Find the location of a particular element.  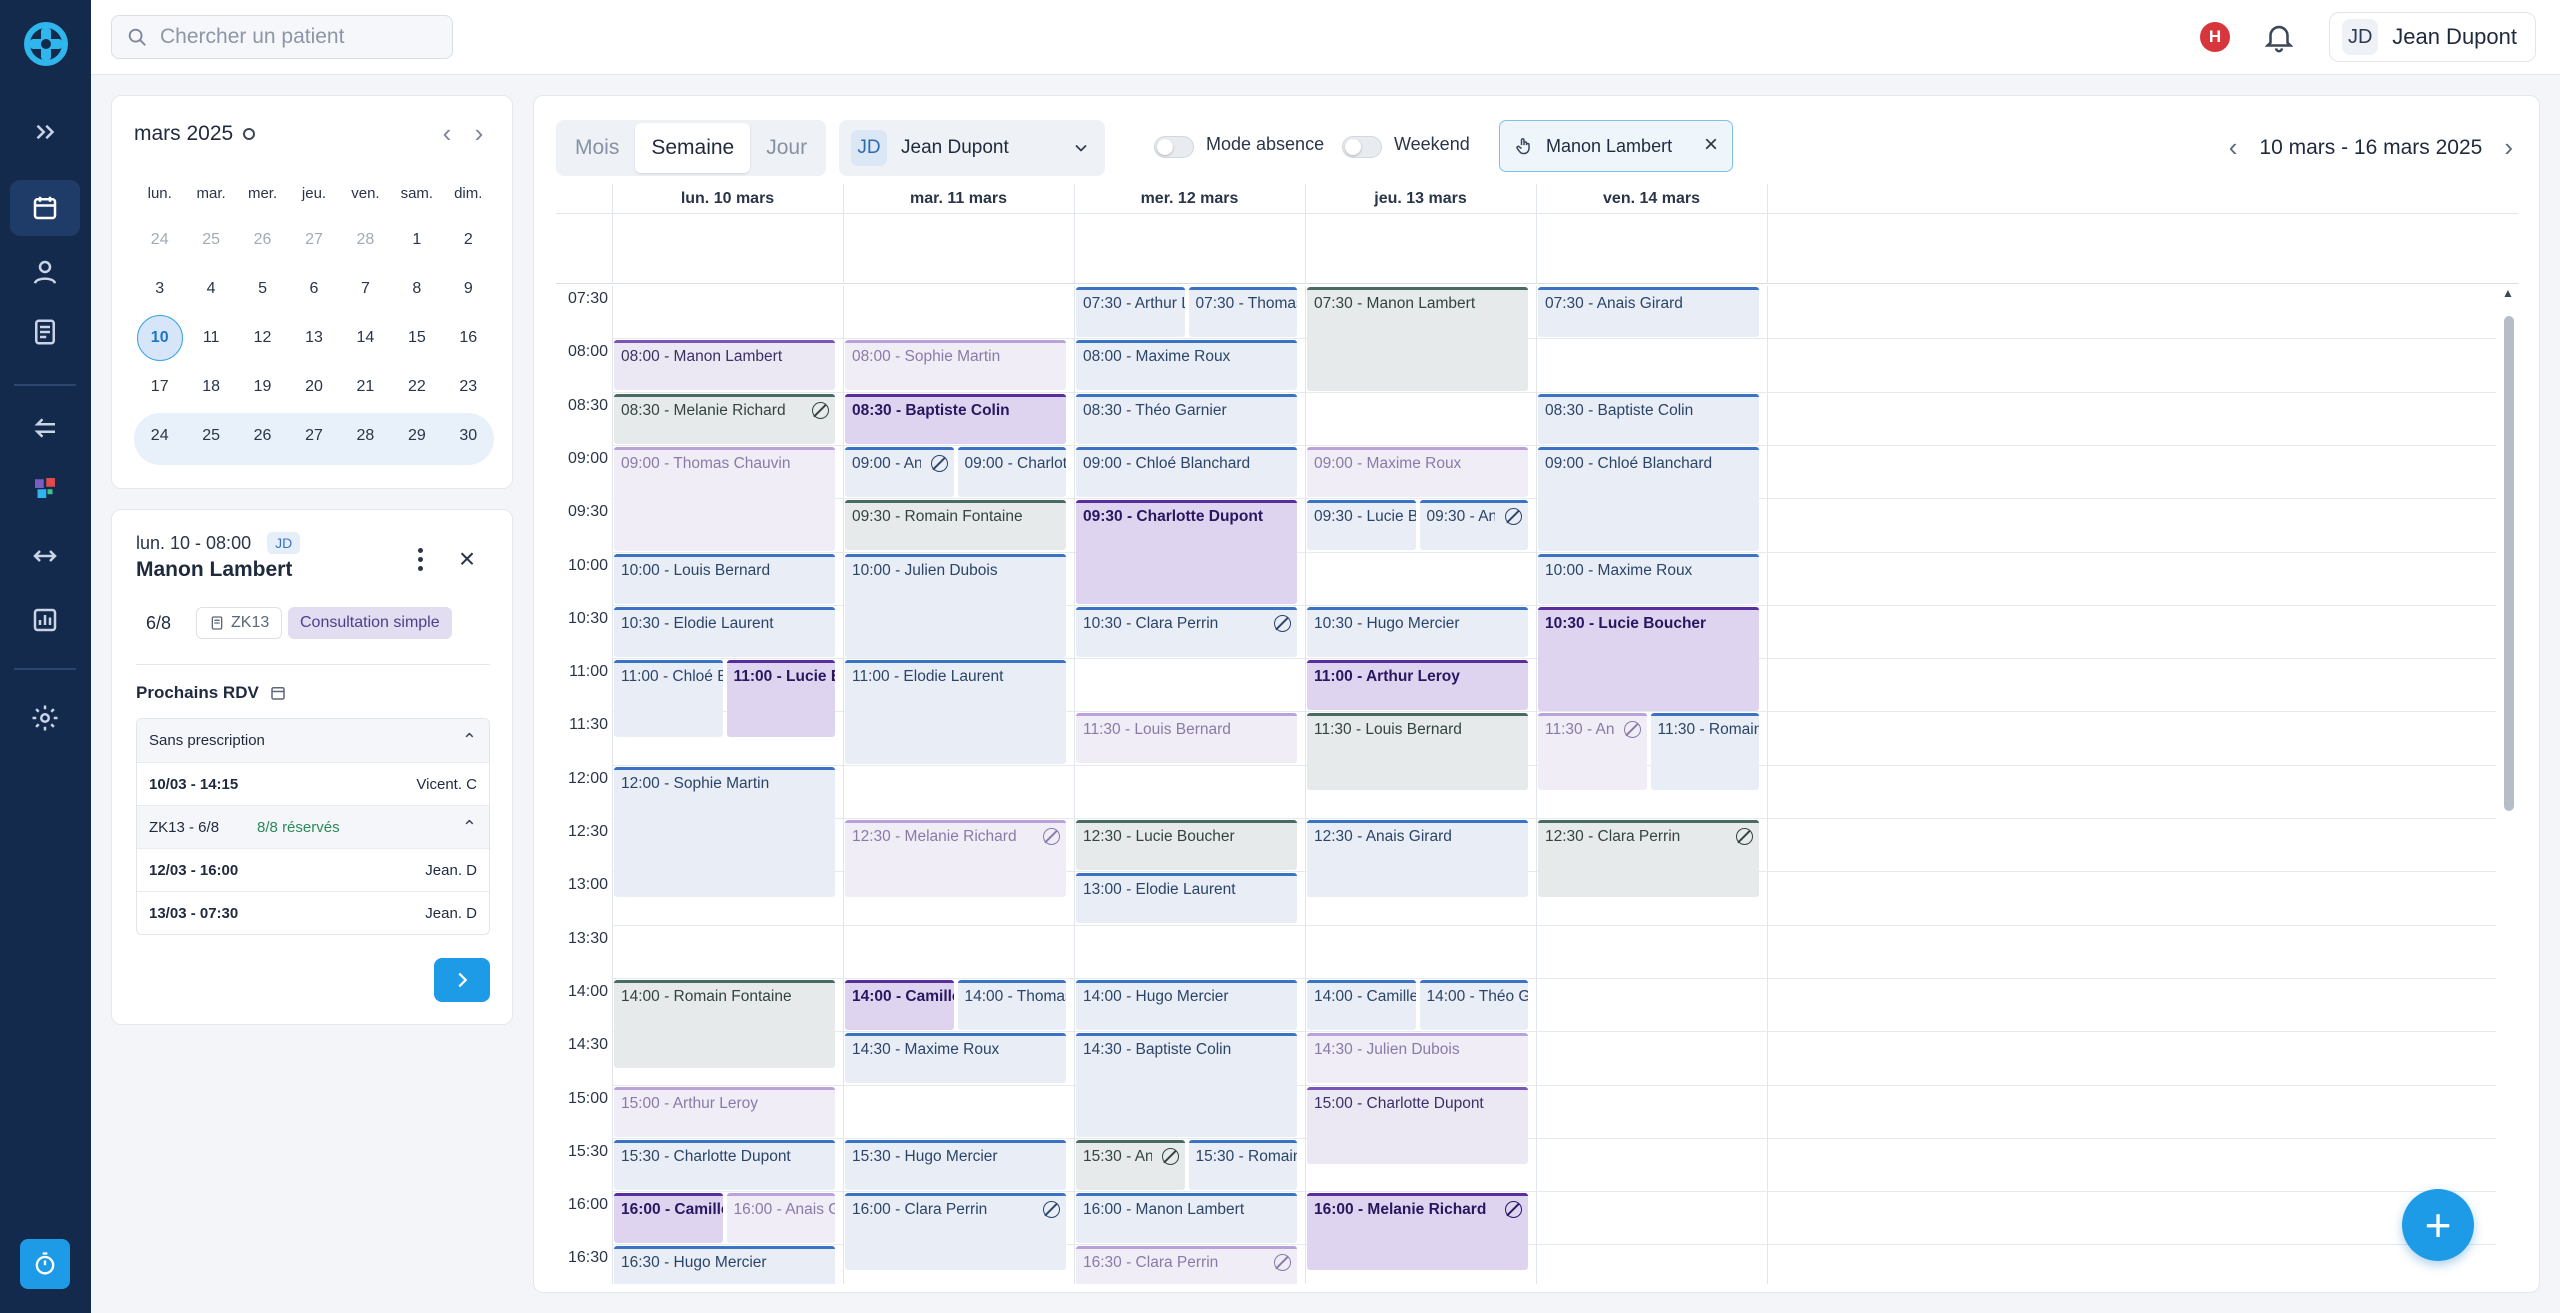

appointment-row: 10/03 - 14:15 Vicent. C is located at coordinates (313, 783).